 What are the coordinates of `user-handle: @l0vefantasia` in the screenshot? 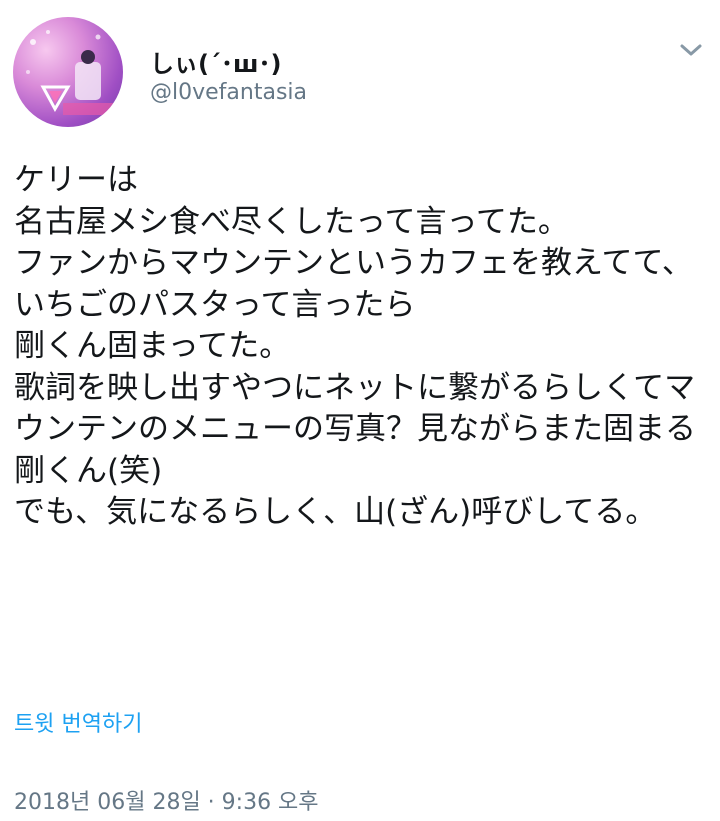 It's located at (228, 92).